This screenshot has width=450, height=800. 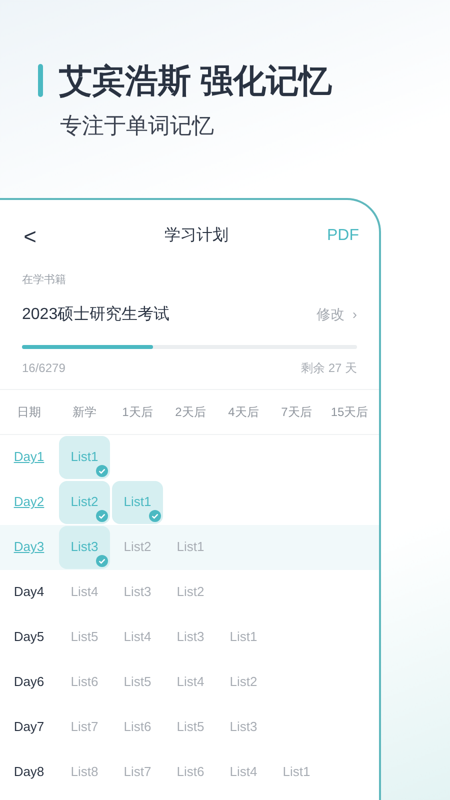 I want to click on table-row: Day3 List3 List2 List1, so click(x=189, y=547).